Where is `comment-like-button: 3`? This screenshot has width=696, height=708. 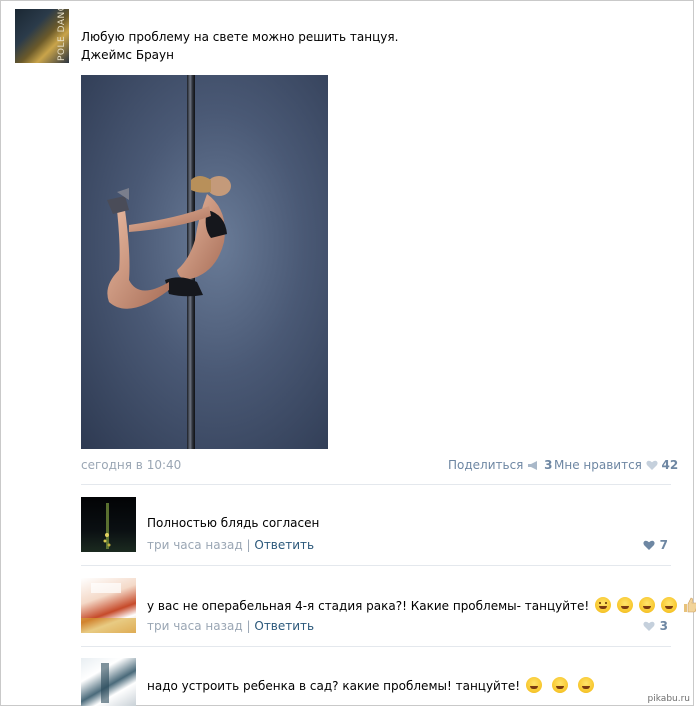 comment-like-button: 3 is located at coordinates (655, 626).